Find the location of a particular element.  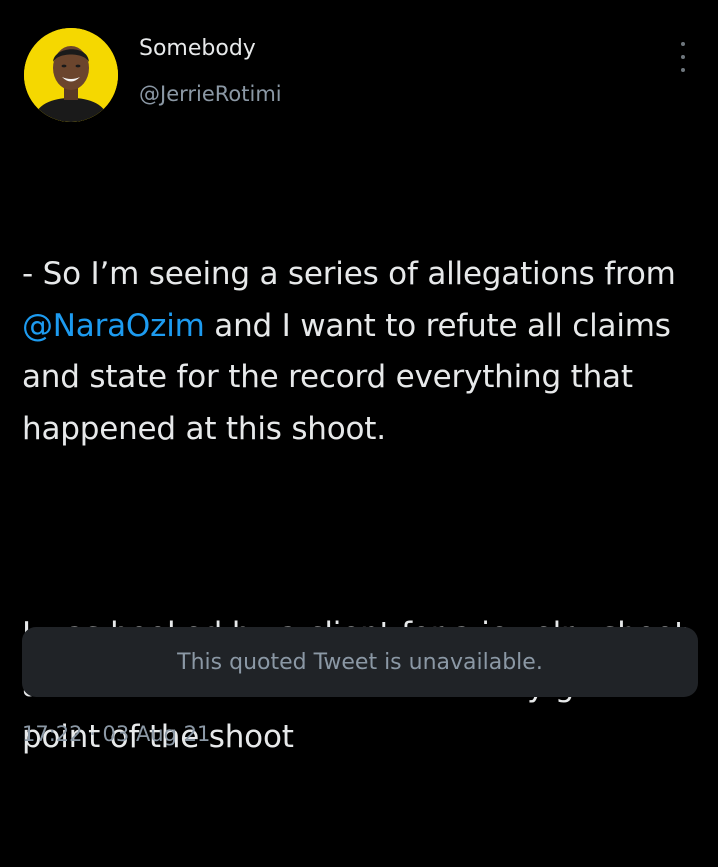

avatar is located at coordinates (71, 75).